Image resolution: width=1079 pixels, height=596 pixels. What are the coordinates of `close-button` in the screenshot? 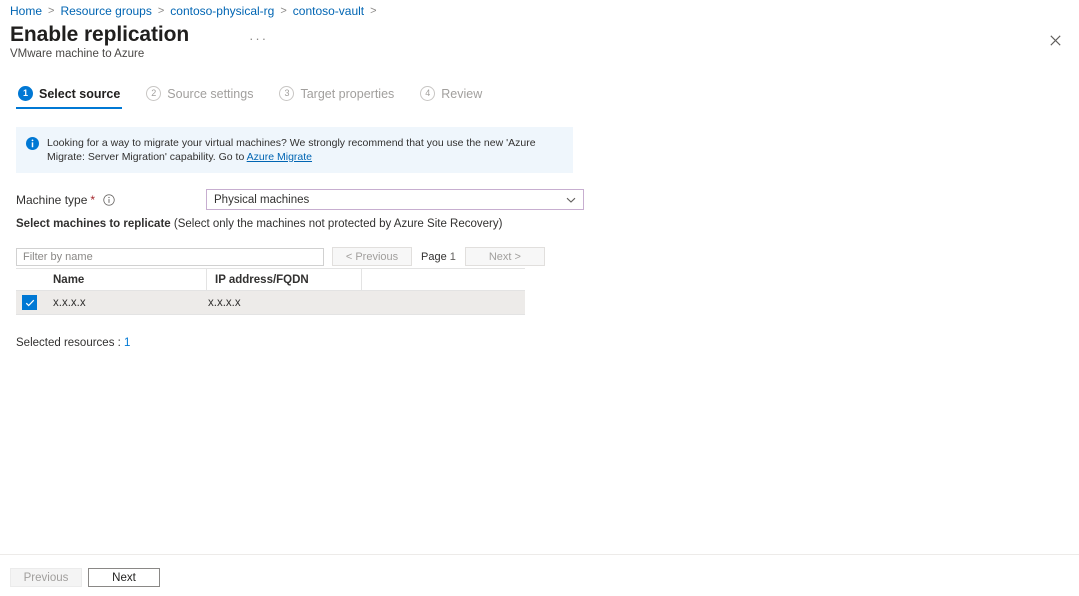 It's located at (1055, 40).